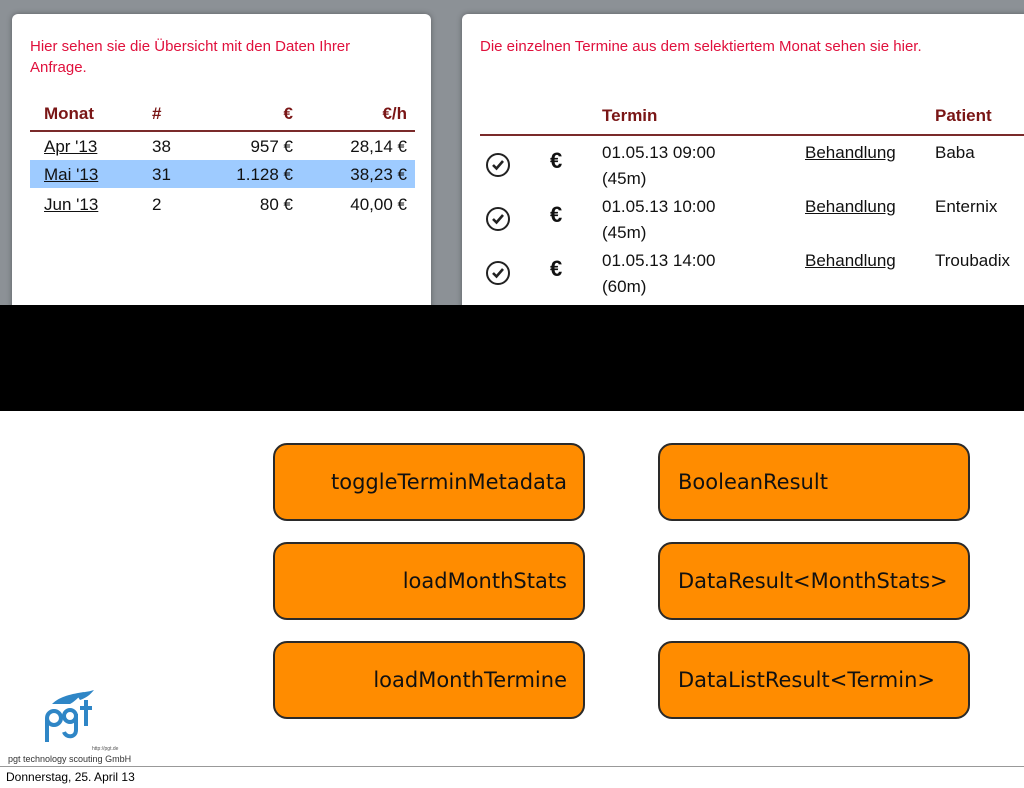 This screenshot has width=1024, height=788. I want to click on month-link: Apr '13, so click(70, 147).